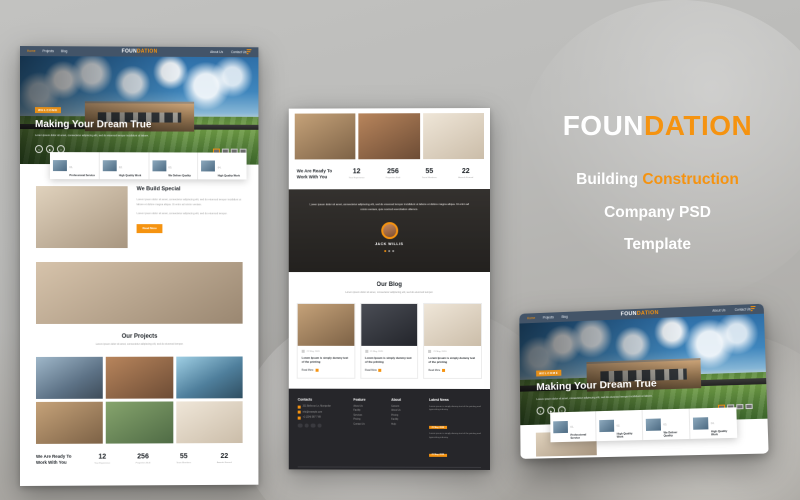  What do you see at coordinates (224, 457) in the screenshot?
I see `stat-number: 22` at bounding box center [224, 457].